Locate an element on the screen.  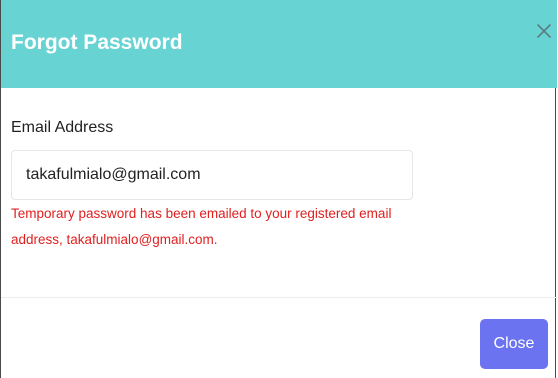
email-field is located at coordinates (212, 175).